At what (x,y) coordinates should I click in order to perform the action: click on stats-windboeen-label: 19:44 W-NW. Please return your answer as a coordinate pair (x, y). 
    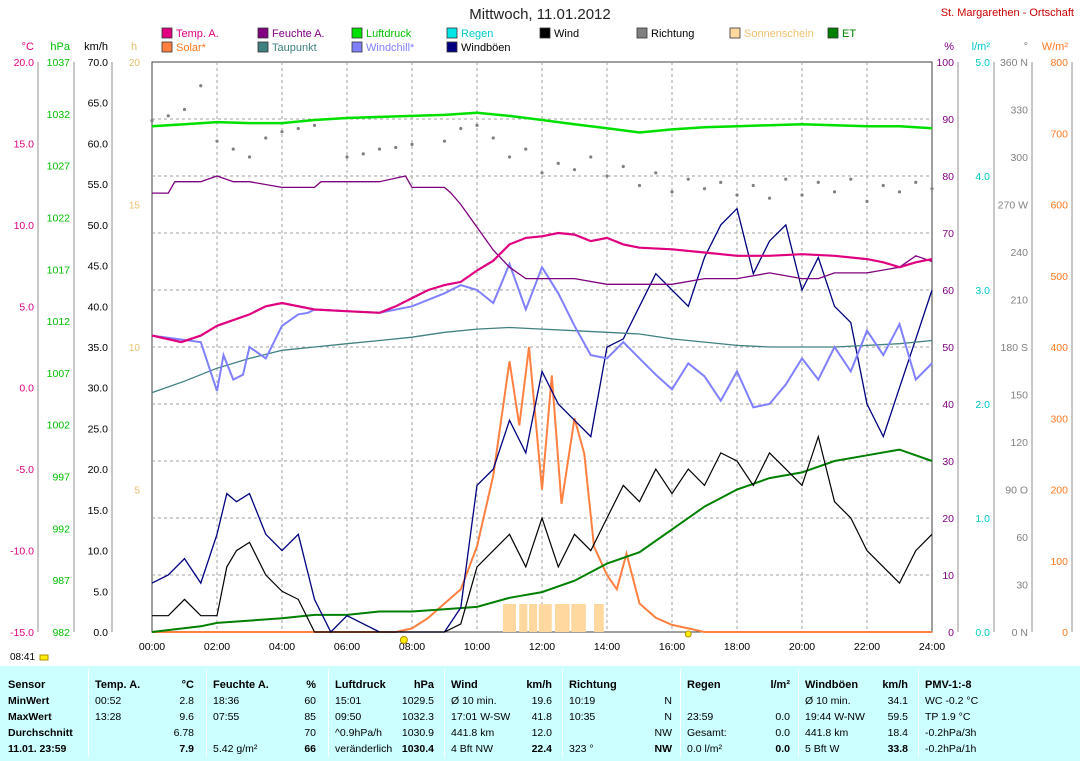
    Looking at the image, I should click on (835, 717).